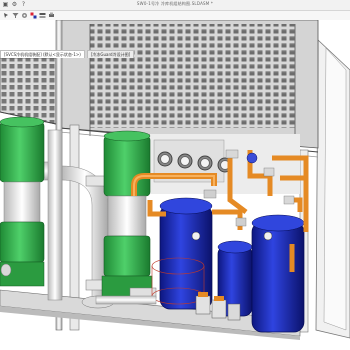  I want to click on select-icon, so click(6, 15).